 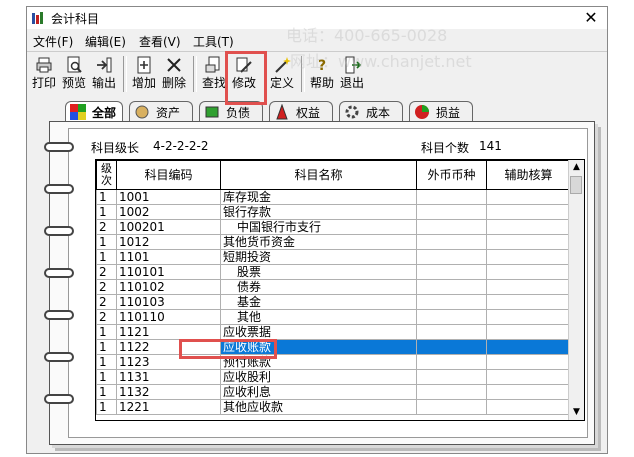 I want to click on table-row: 2 110110 其他, so click(x=333, y=317).